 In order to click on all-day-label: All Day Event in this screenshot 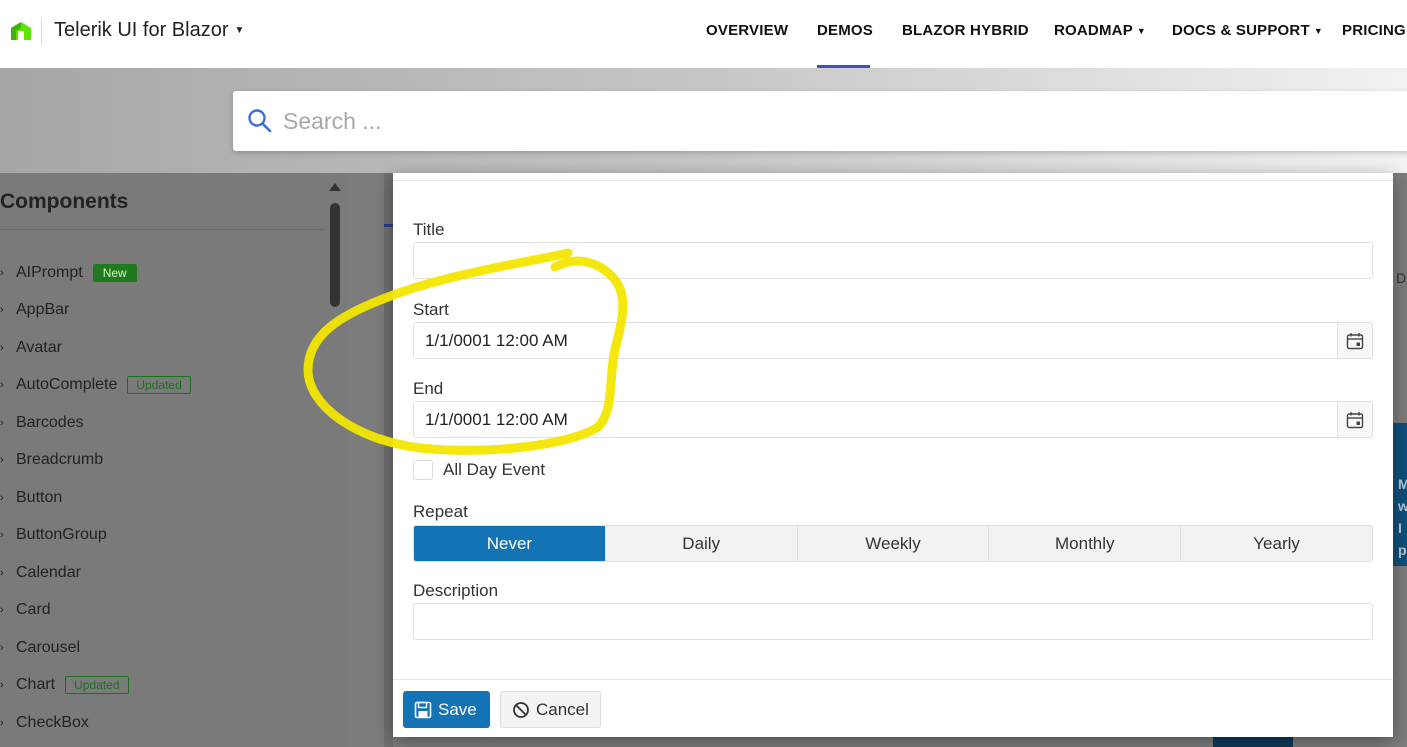, I will do `click(494, 470)`.